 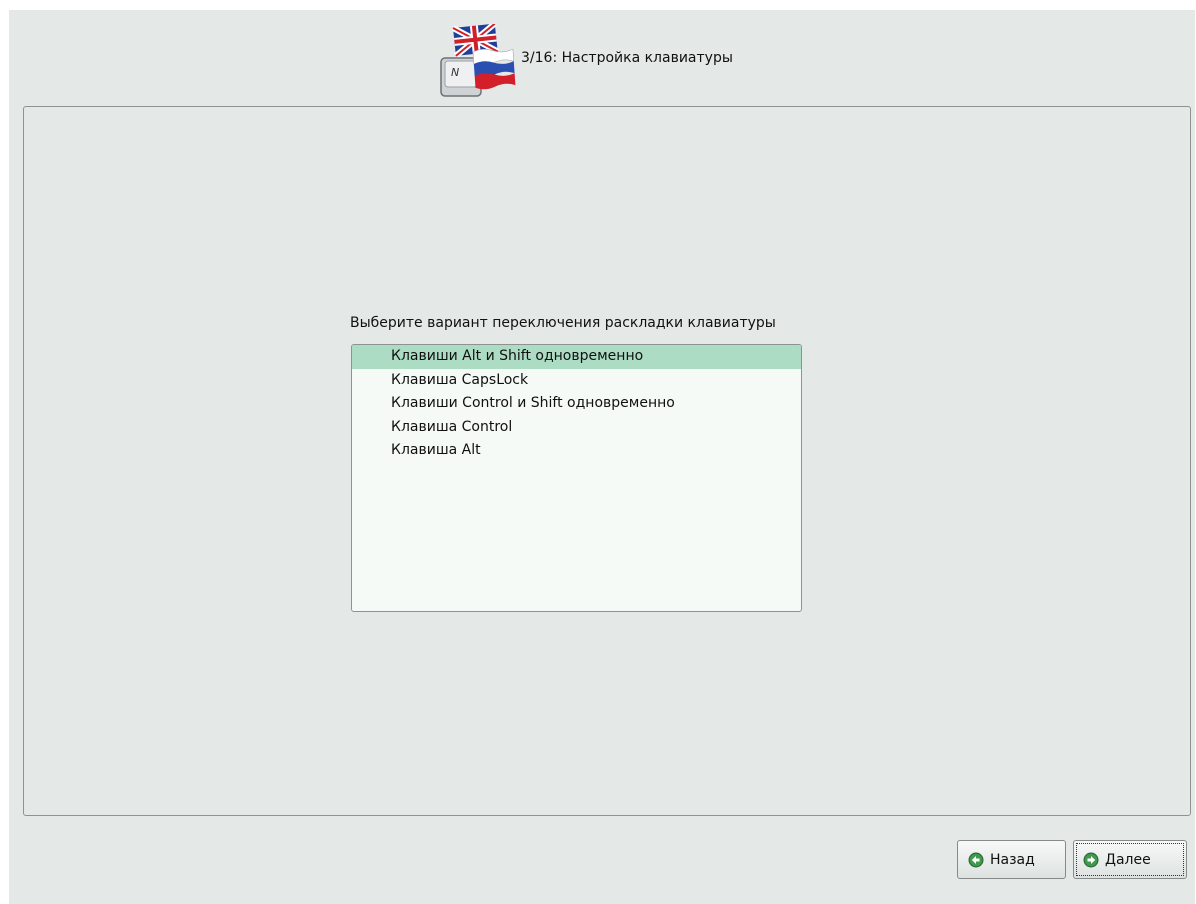 I want to click on page-title: 3/16: Настройка клавиатуры, so click(x=627, y=58).